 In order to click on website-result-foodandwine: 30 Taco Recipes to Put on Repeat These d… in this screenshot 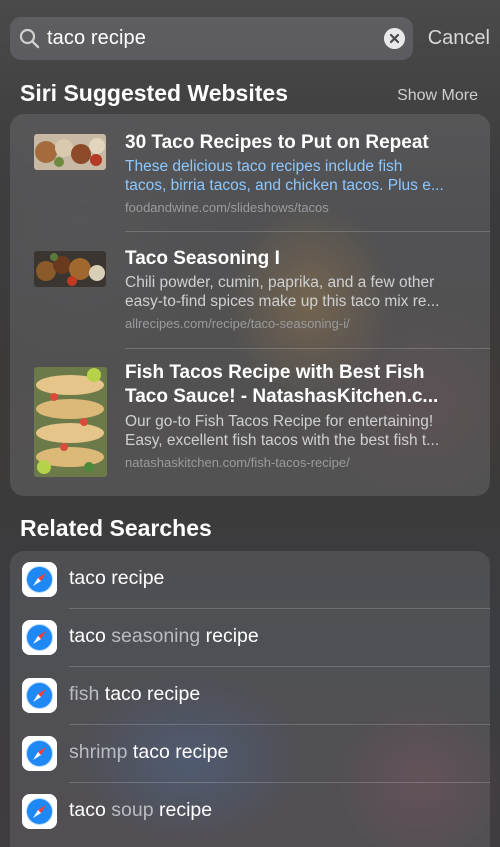, I will do `click(250, 173)`.